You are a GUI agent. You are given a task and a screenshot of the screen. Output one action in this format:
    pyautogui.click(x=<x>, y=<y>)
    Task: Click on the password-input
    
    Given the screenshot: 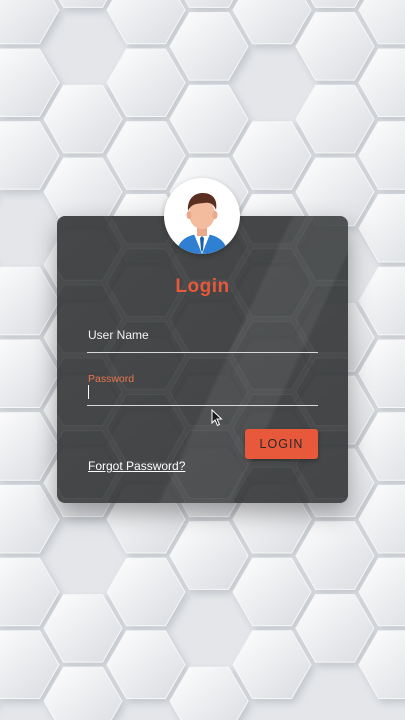 What is the action you would take?
    pyautogui.click(x=202, y=394)
    